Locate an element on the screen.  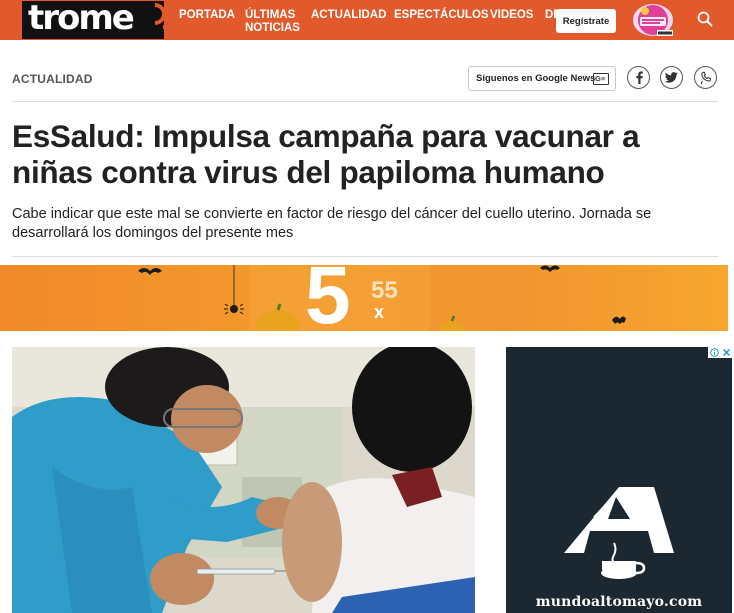
banner-big-digit: 5 is located at coordinates (328, 298).